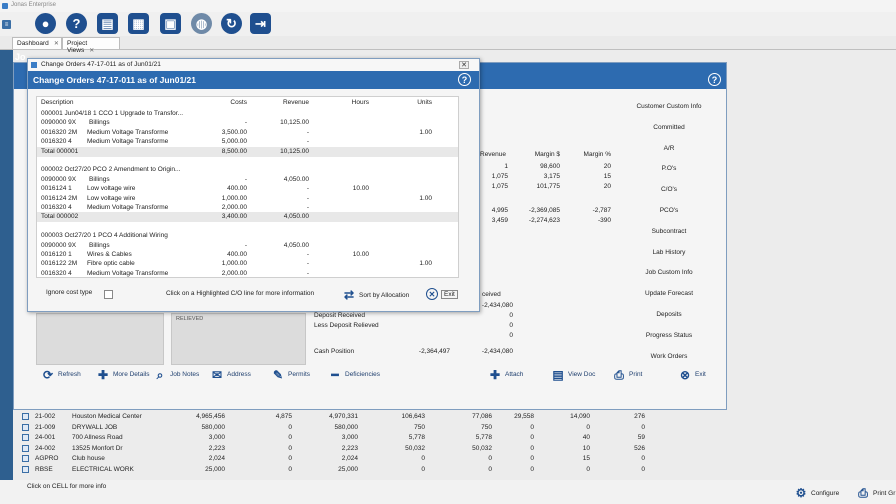 Image resolution: width=896 pixels, height=504 pixels. I want to click on permits-button: ✎ Permits, so click(290, 375).